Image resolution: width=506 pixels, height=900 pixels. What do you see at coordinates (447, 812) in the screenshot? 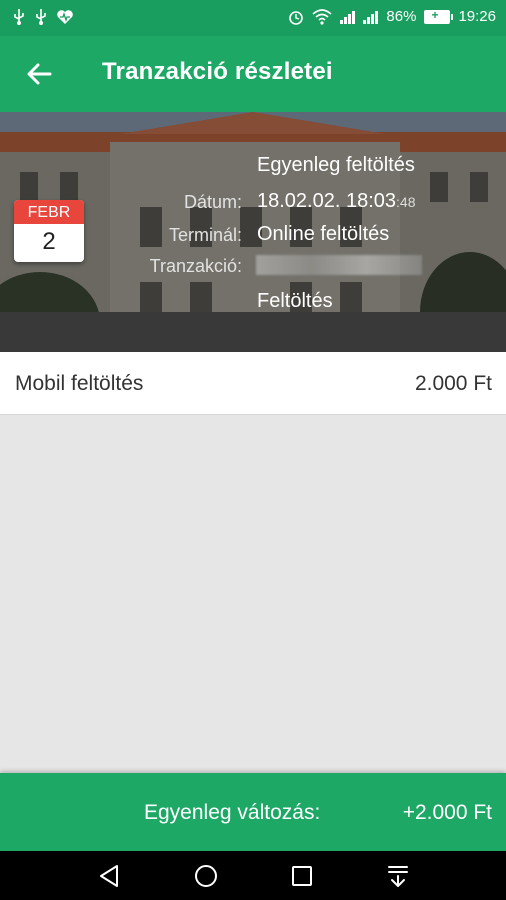
I see `balance-change-value: +2.000 Ft` at bounding box center [447, 812].